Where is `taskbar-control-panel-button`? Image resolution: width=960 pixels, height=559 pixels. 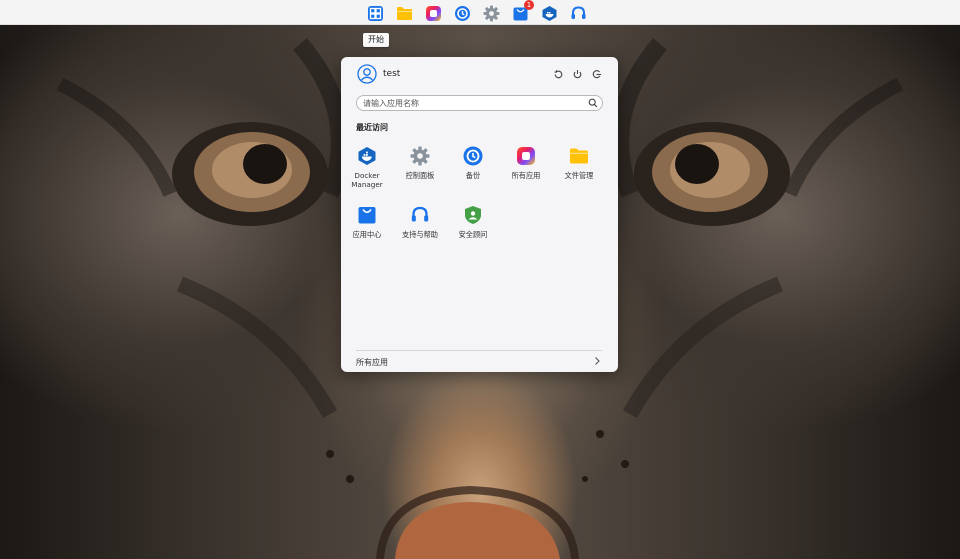 taskbar-control-panel-button is located at coordinates (491, 13).